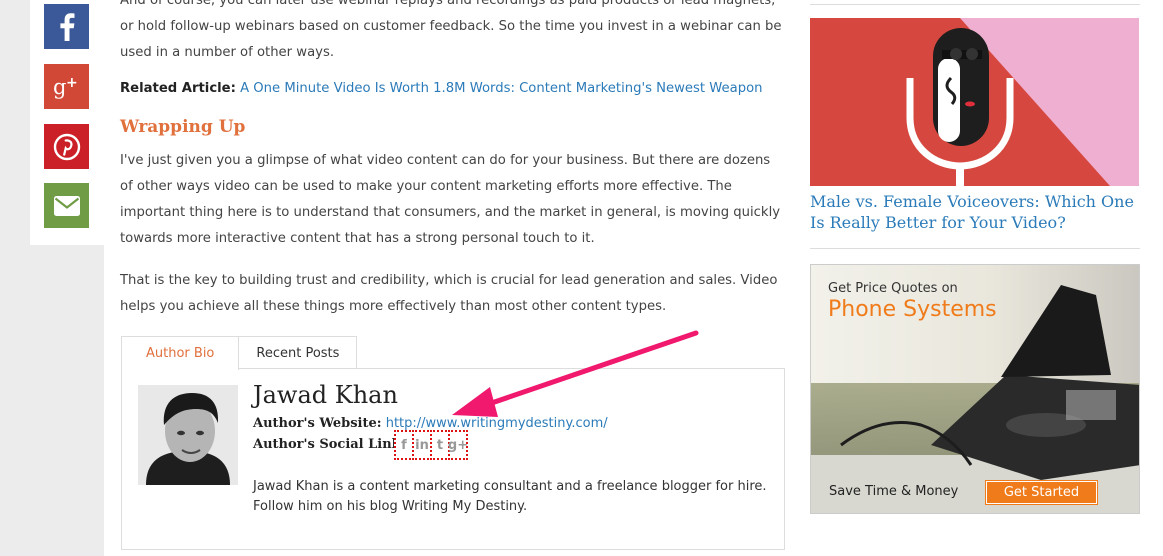 Image resolution: width=1163 pixels, height=556 pixels. I want to click on annotation-arrow-icon, so click(575, 373).